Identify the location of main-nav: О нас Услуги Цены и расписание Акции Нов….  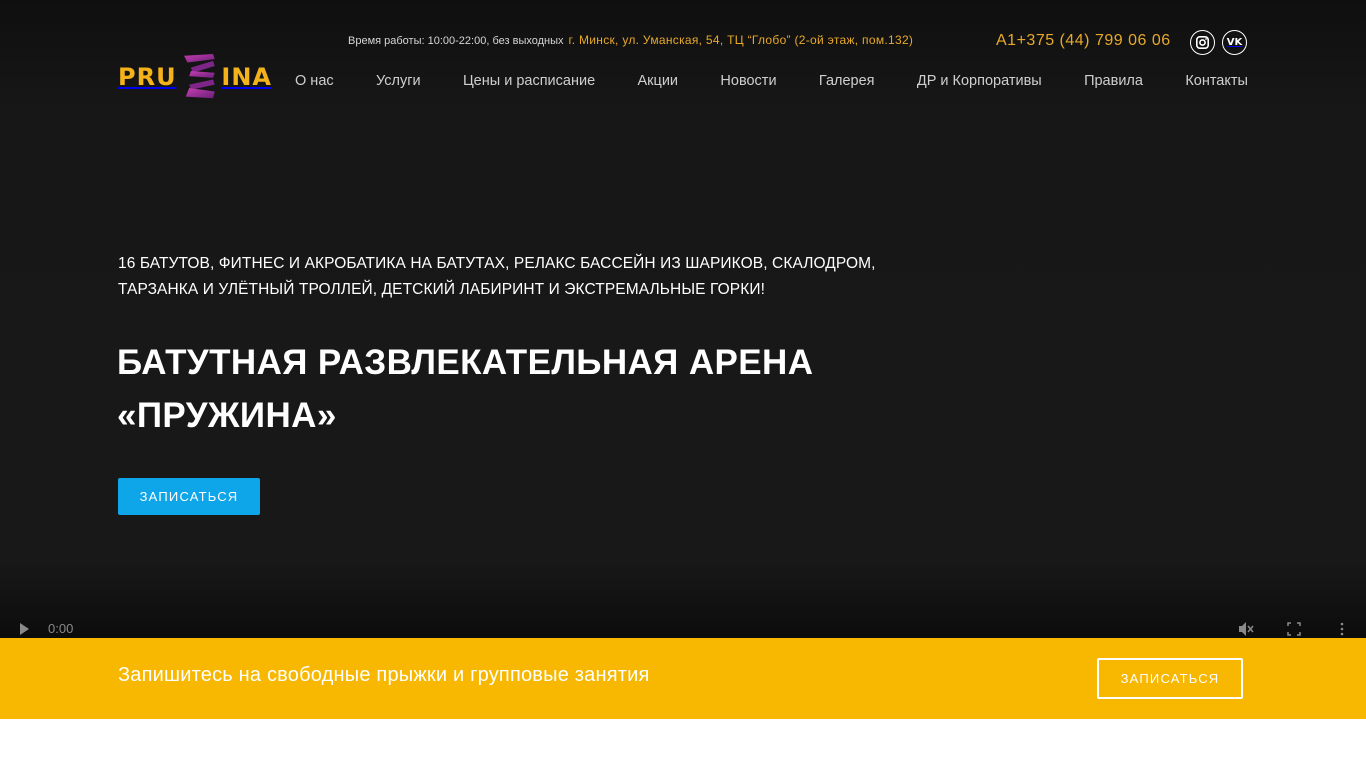
(771, 81).